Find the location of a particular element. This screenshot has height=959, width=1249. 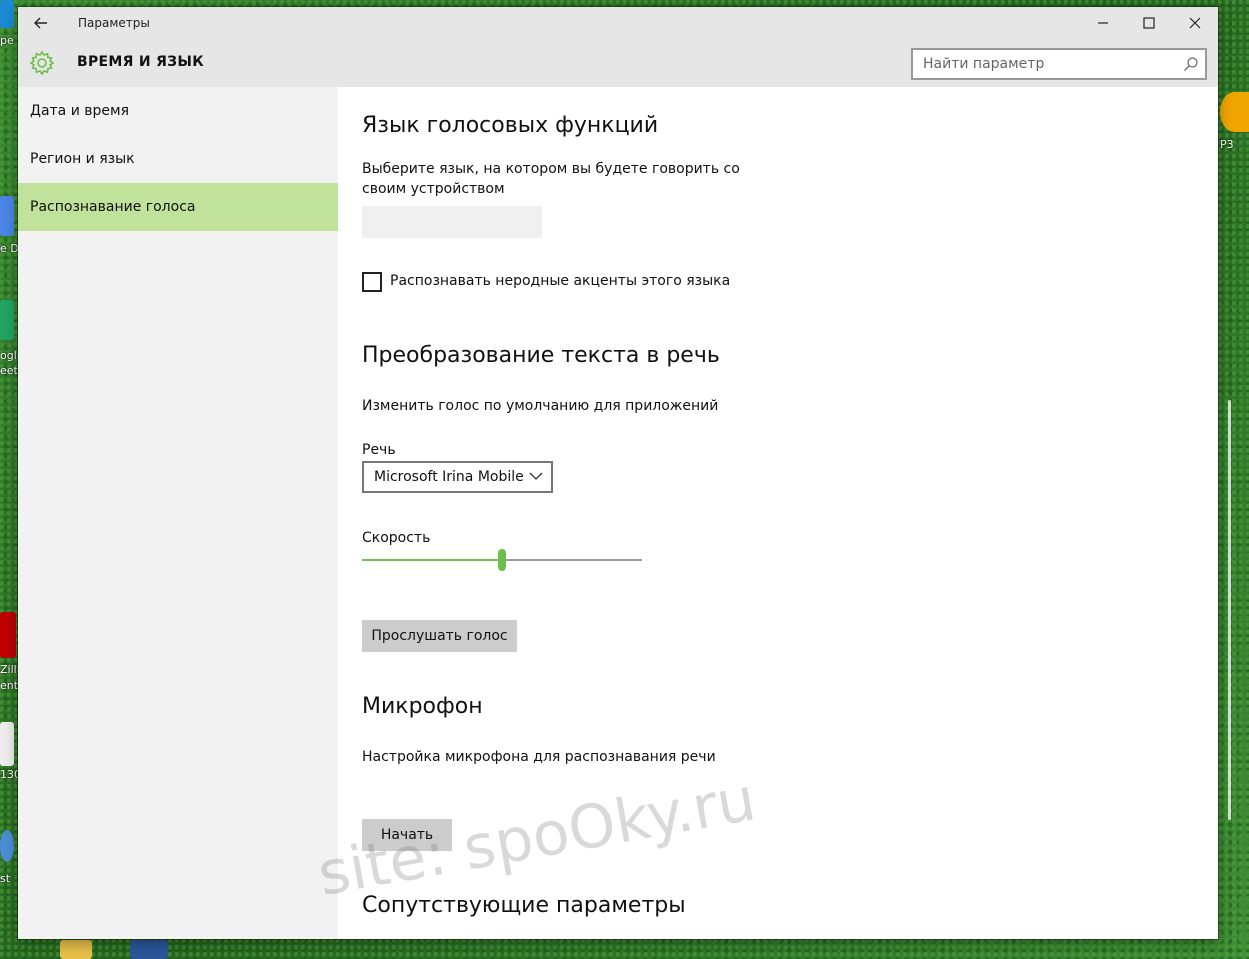

search-input is located at coordinates (1054, 64).